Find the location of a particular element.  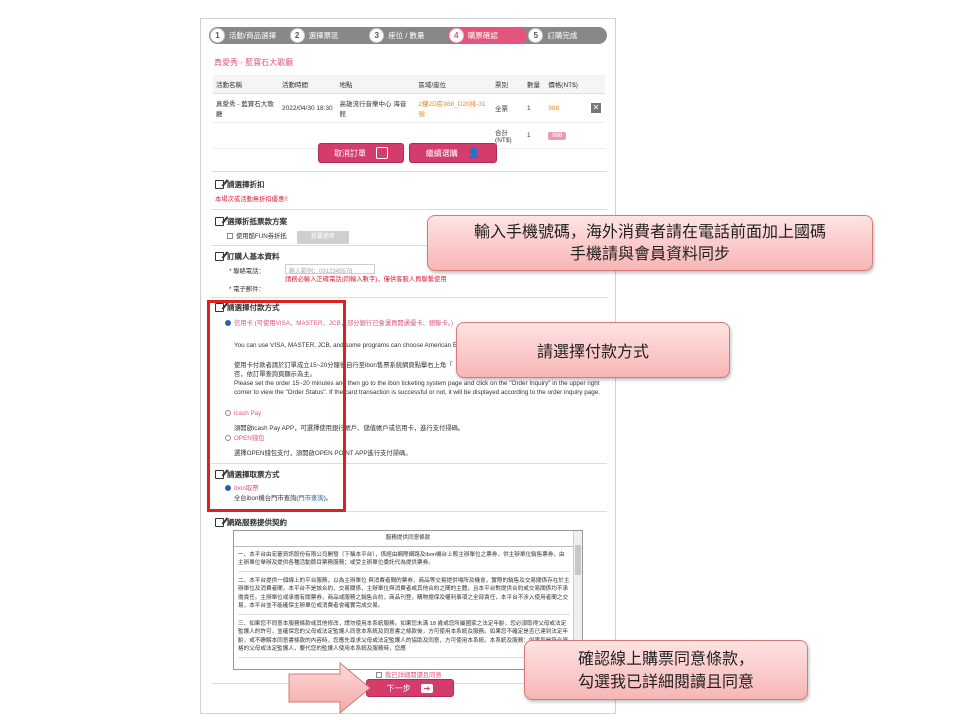

confirm-callout-line-2: 勾選我已詳細閱讀且同意 is located at coordinates (665, 681).